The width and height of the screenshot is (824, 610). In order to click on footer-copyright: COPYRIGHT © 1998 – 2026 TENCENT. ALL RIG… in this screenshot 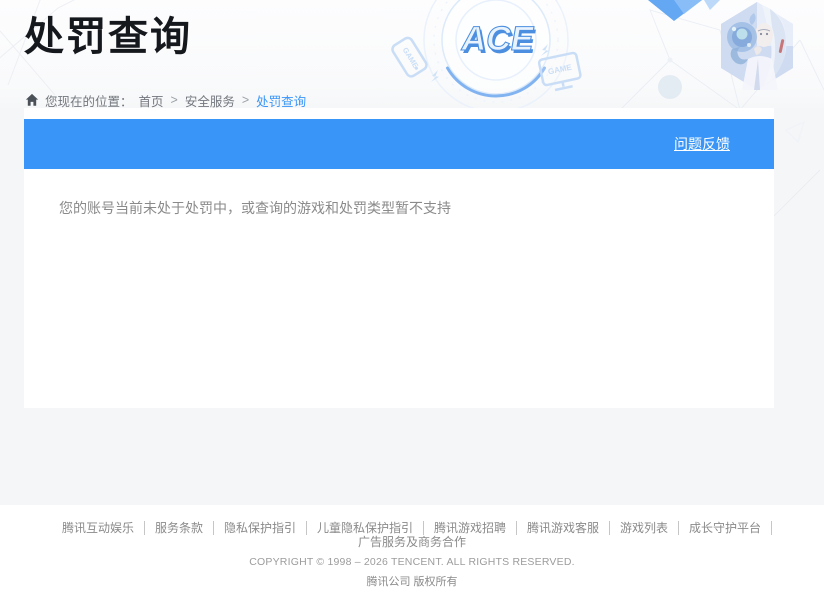, I will do `click(412, 562)`.